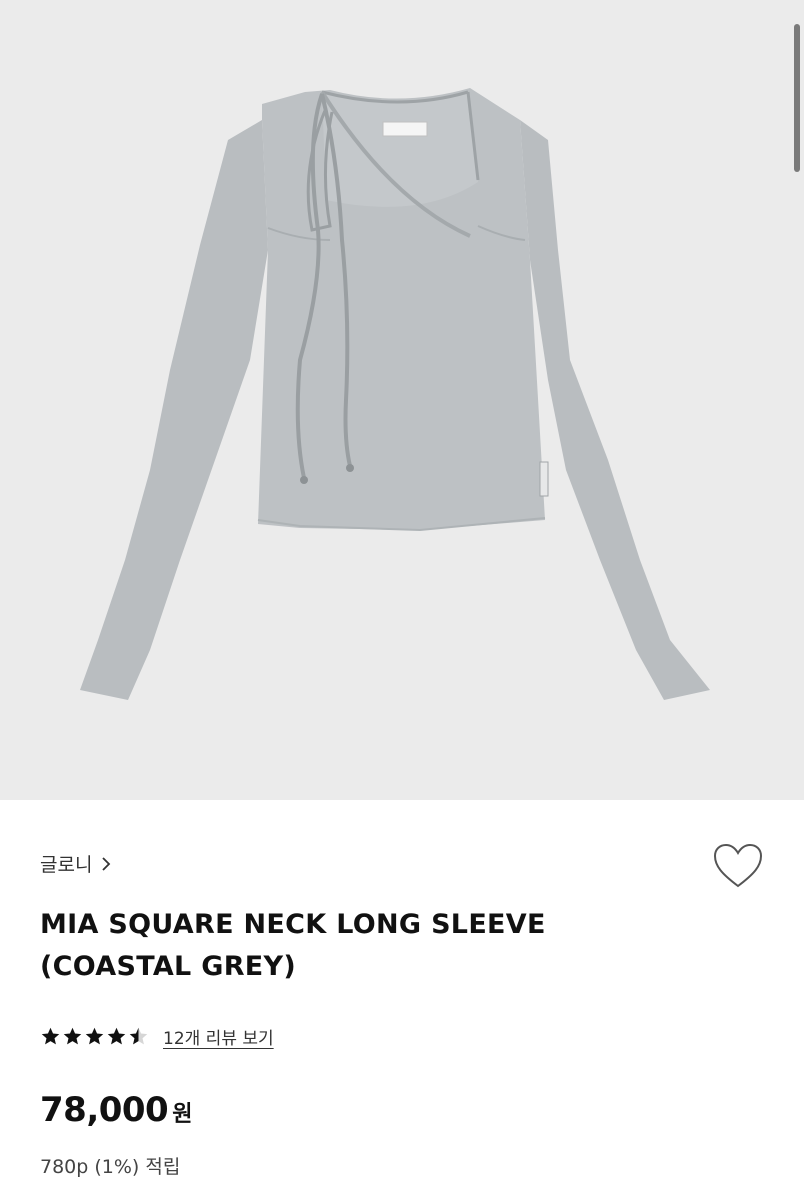 The width and height of the screenshot is (804, 1200). I want to click on heart-outline-icon, so click(738, 866).